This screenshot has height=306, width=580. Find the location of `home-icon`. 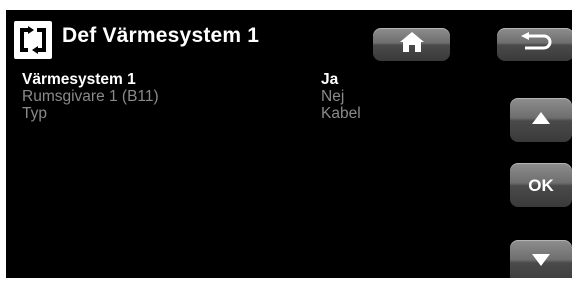

home-icon is located at coordinates (412, 44).